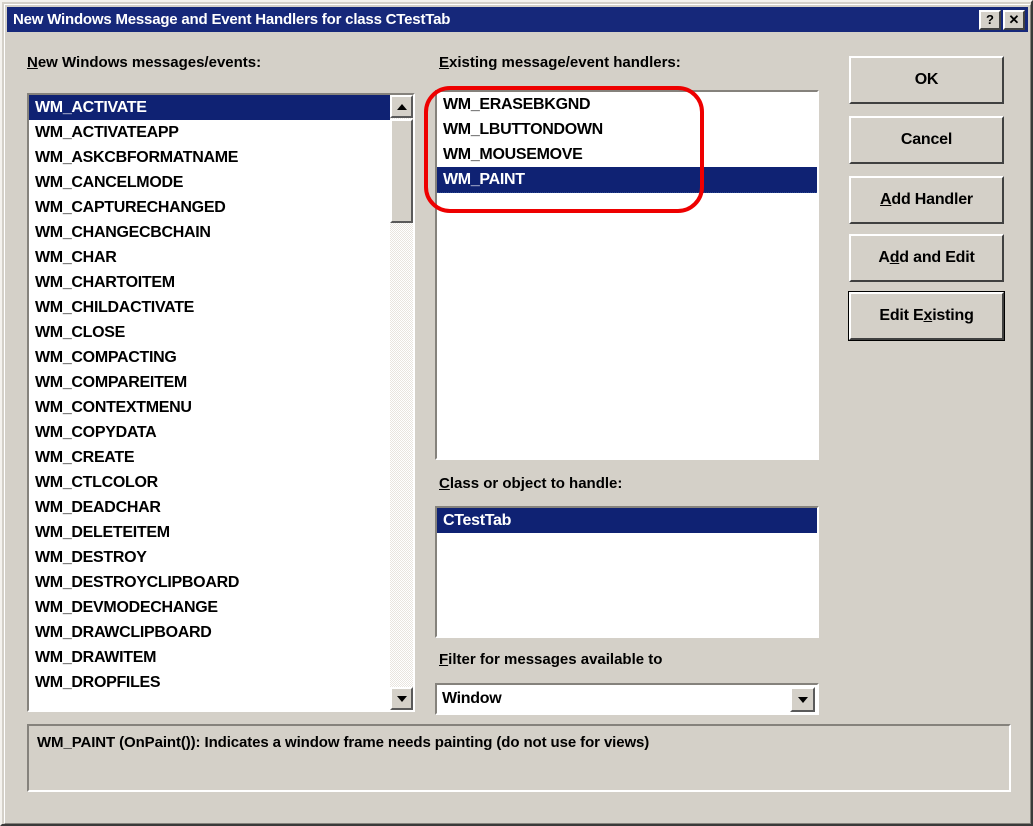 The width and height of the screenshot is (1033, 826). What do you see at coordinates (1002, 19) in the screenshot?
I see `title-bar-buttons: ? ✕` at bounding box center [1002, 19].